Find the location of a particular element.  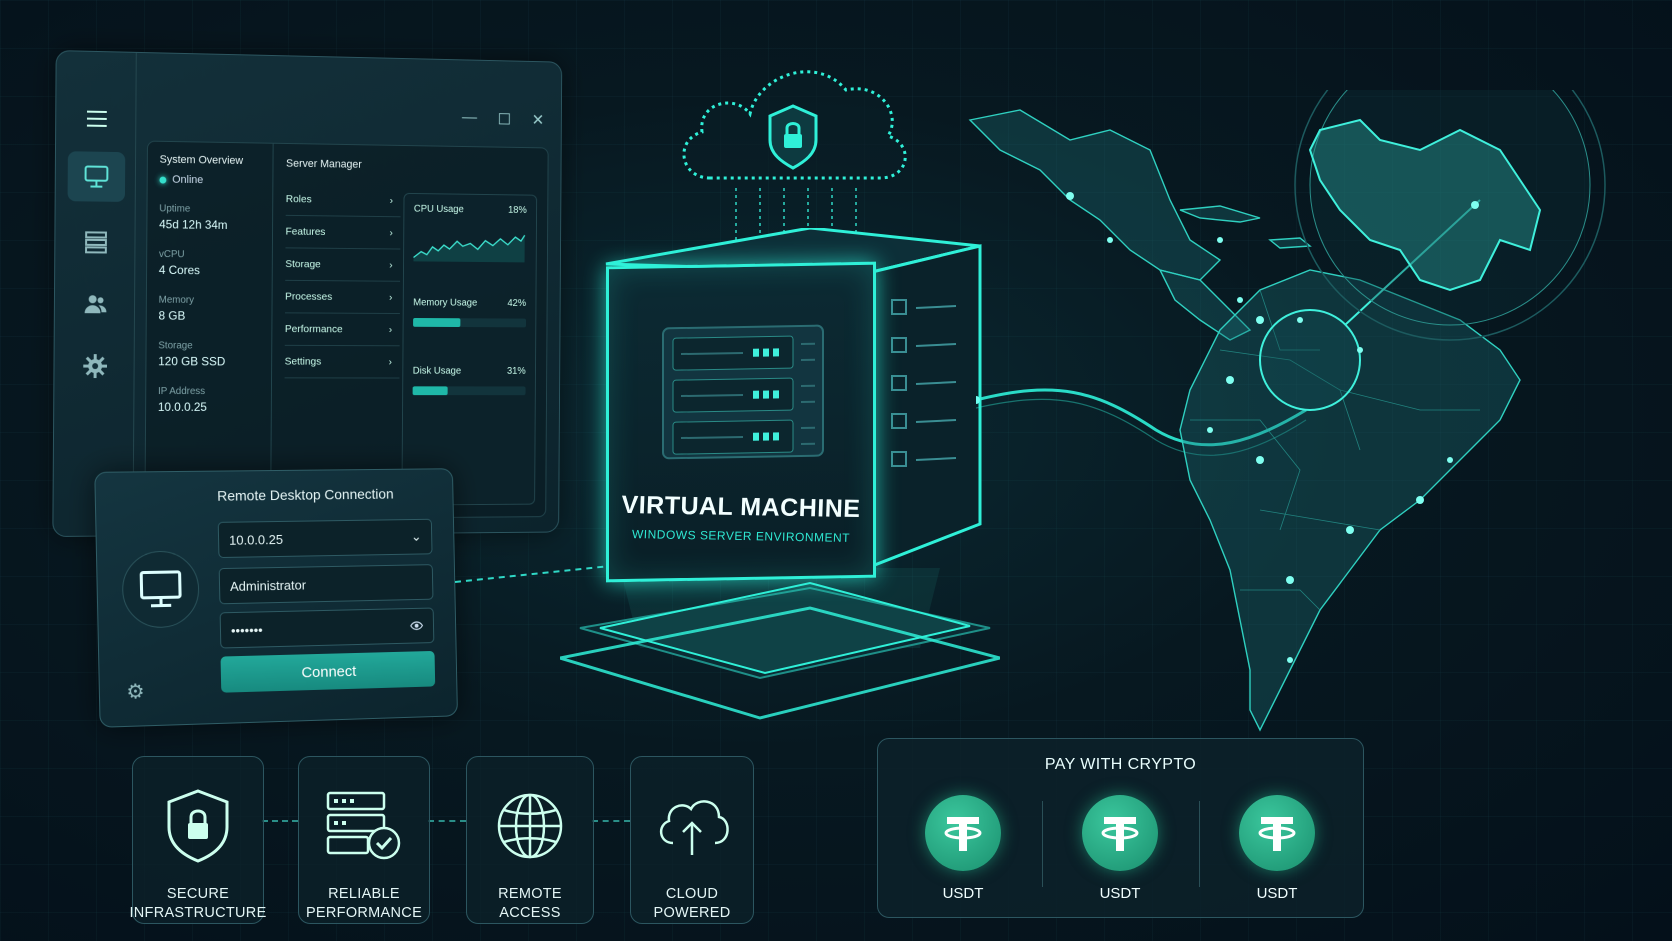

cpu-sparkline is located at coordinates (470, 238).